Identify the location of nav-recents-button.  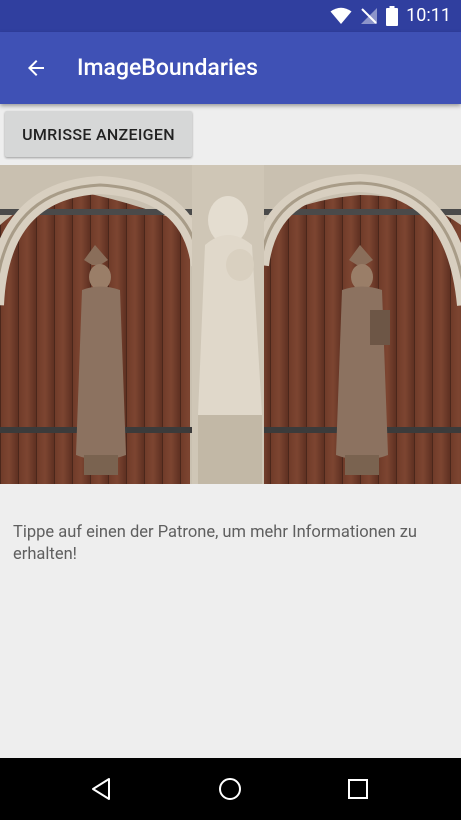
(358, 789).